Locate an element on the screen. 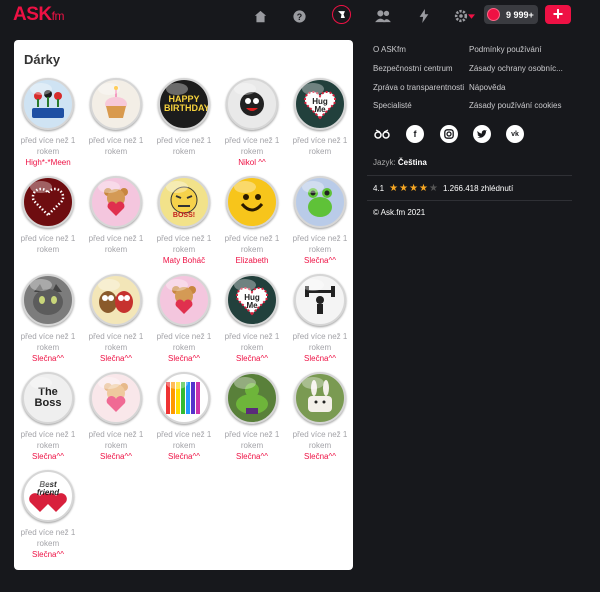 Image resolution: width=600 pixels, height=592 pixels. link-transparency-report: Zpráva o transparentnosti is located at coordinates (418, 87).